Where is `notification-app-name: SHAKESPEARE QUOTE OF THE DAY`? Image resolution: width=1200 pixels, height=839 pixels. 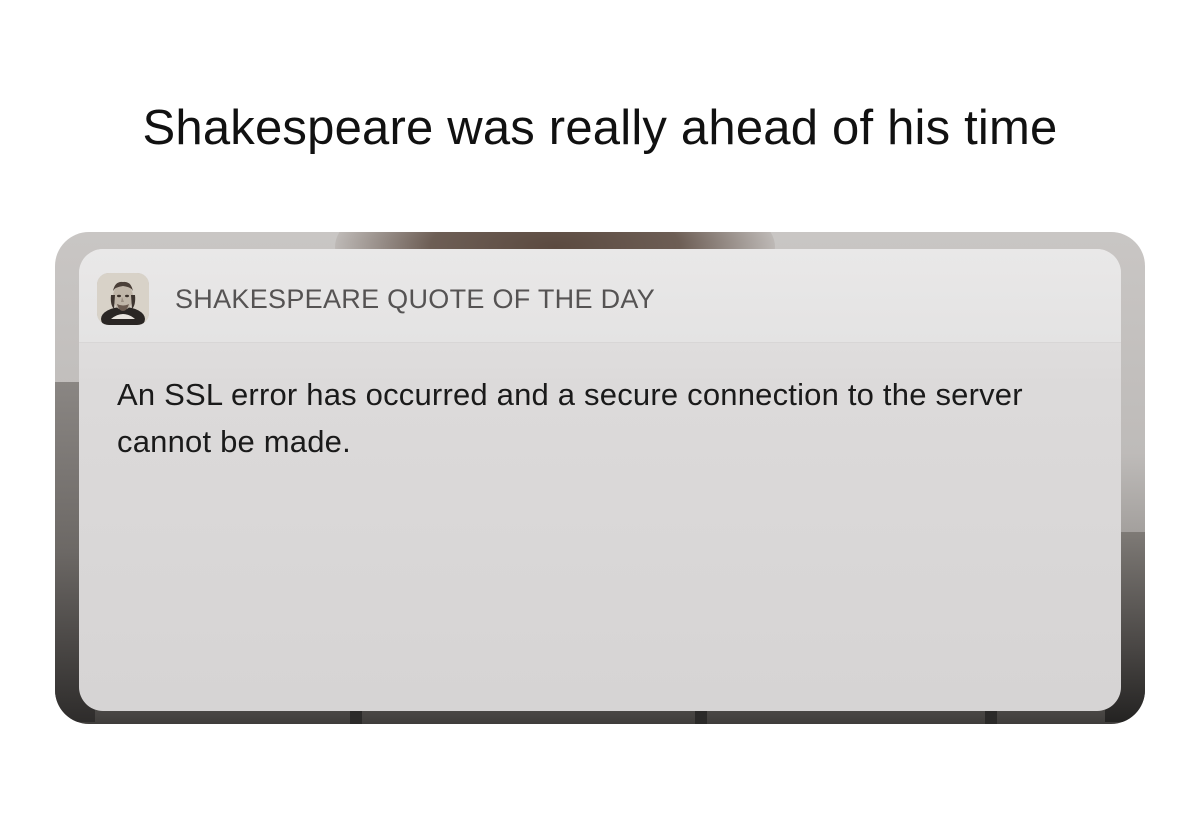 notification-app-name: SHAKESPEARE QUOTE OF THE DAY is located at coordinates (415, 299).